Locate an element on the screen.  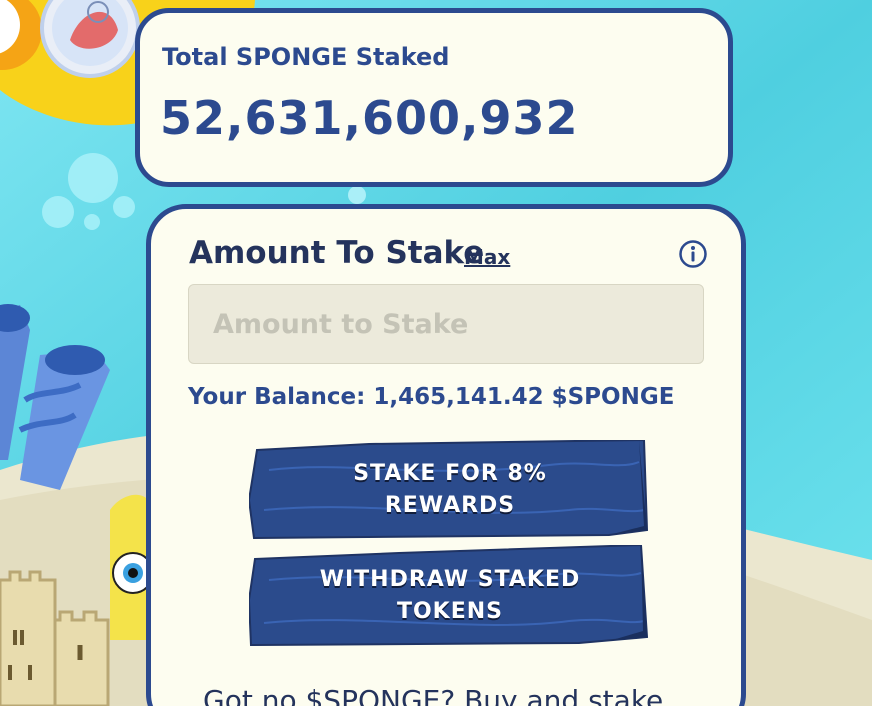
total-staked-label: Total SPONGE Staked is located at coordinates (306, 57).